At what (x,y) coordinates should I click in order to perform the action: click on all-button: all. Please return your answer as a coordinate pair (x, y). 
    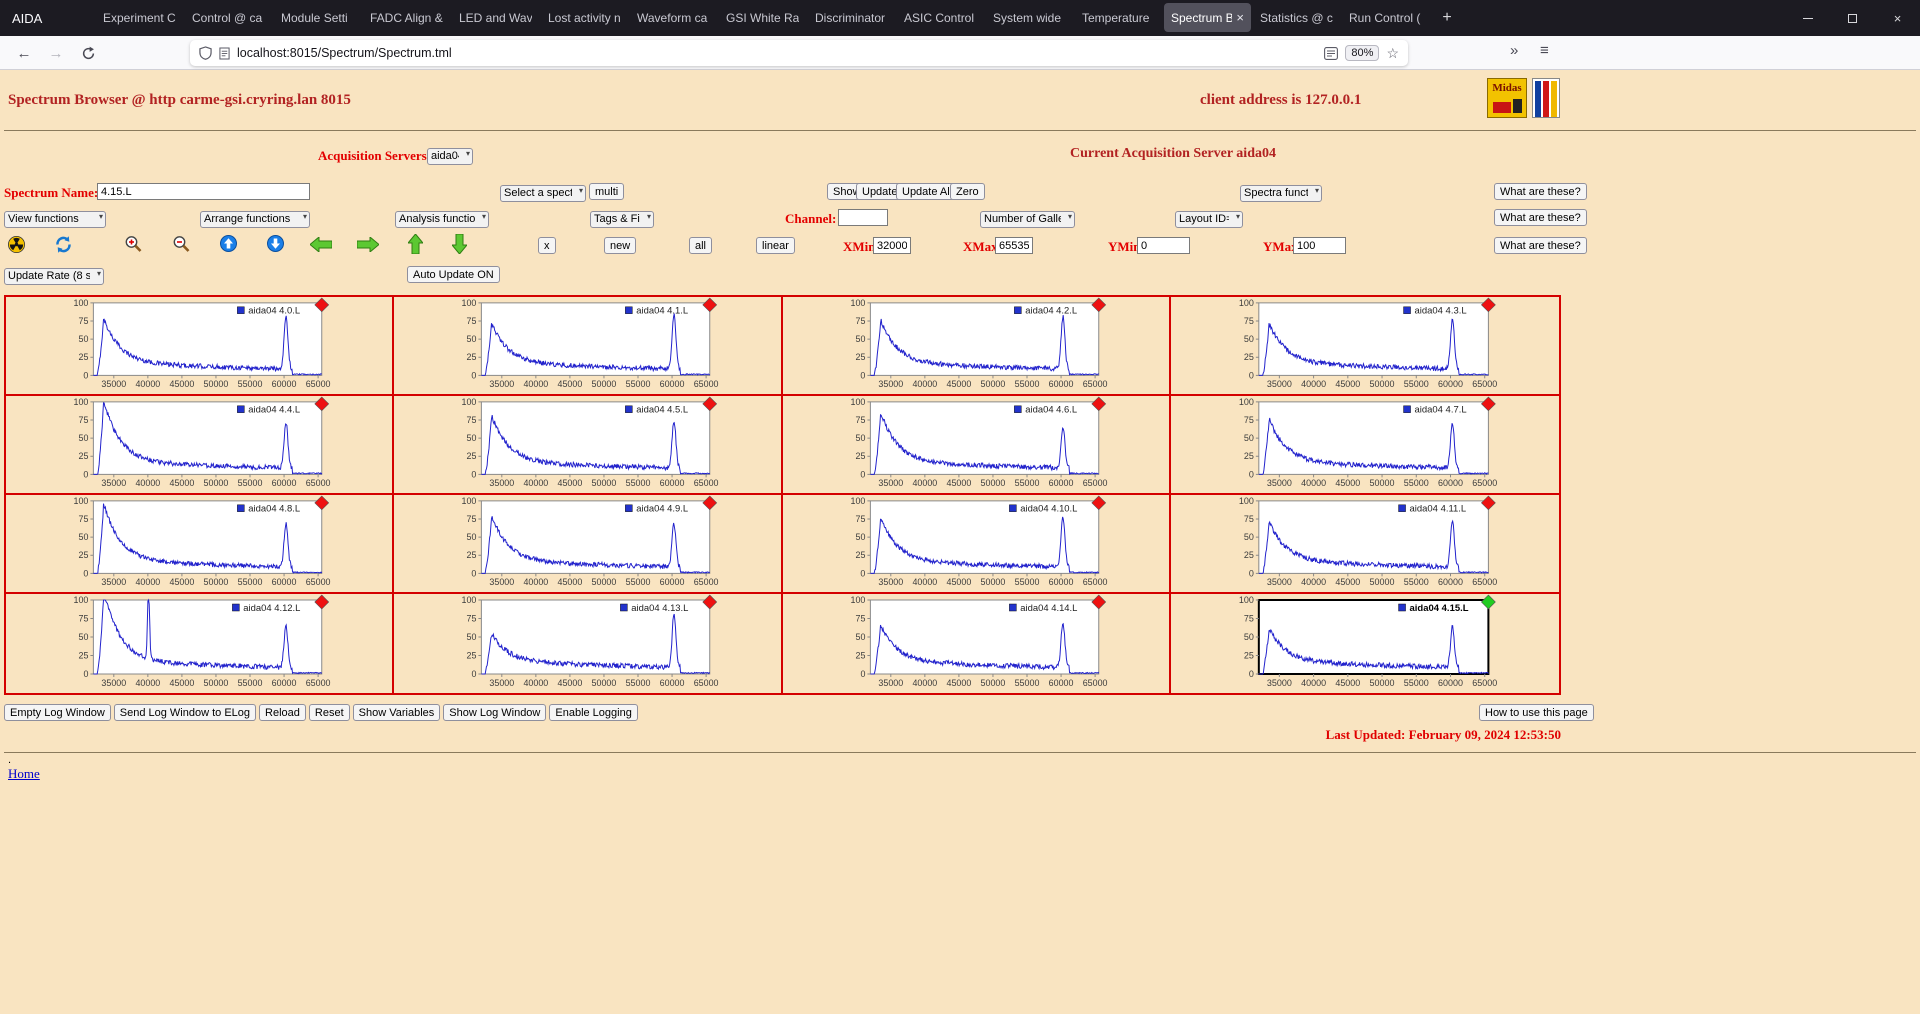
    Looking at the image, I should click on (701, 245).